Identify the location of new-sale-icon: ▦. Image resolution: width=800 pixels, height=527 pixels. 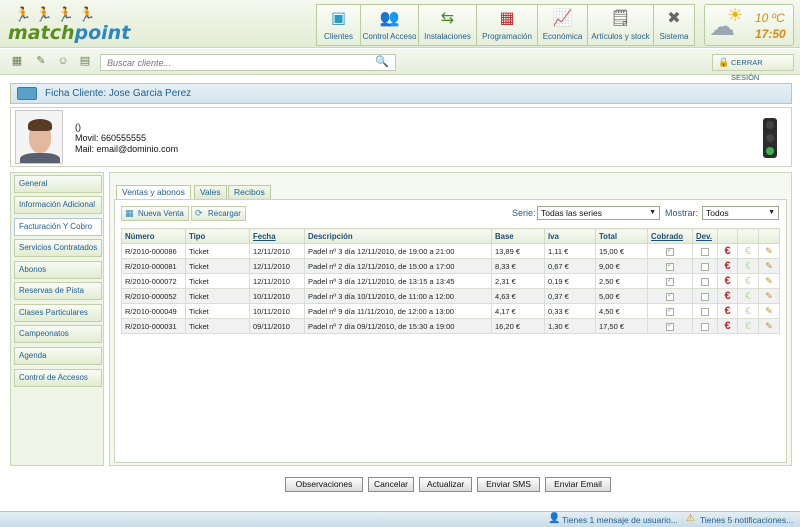
(129, 213).